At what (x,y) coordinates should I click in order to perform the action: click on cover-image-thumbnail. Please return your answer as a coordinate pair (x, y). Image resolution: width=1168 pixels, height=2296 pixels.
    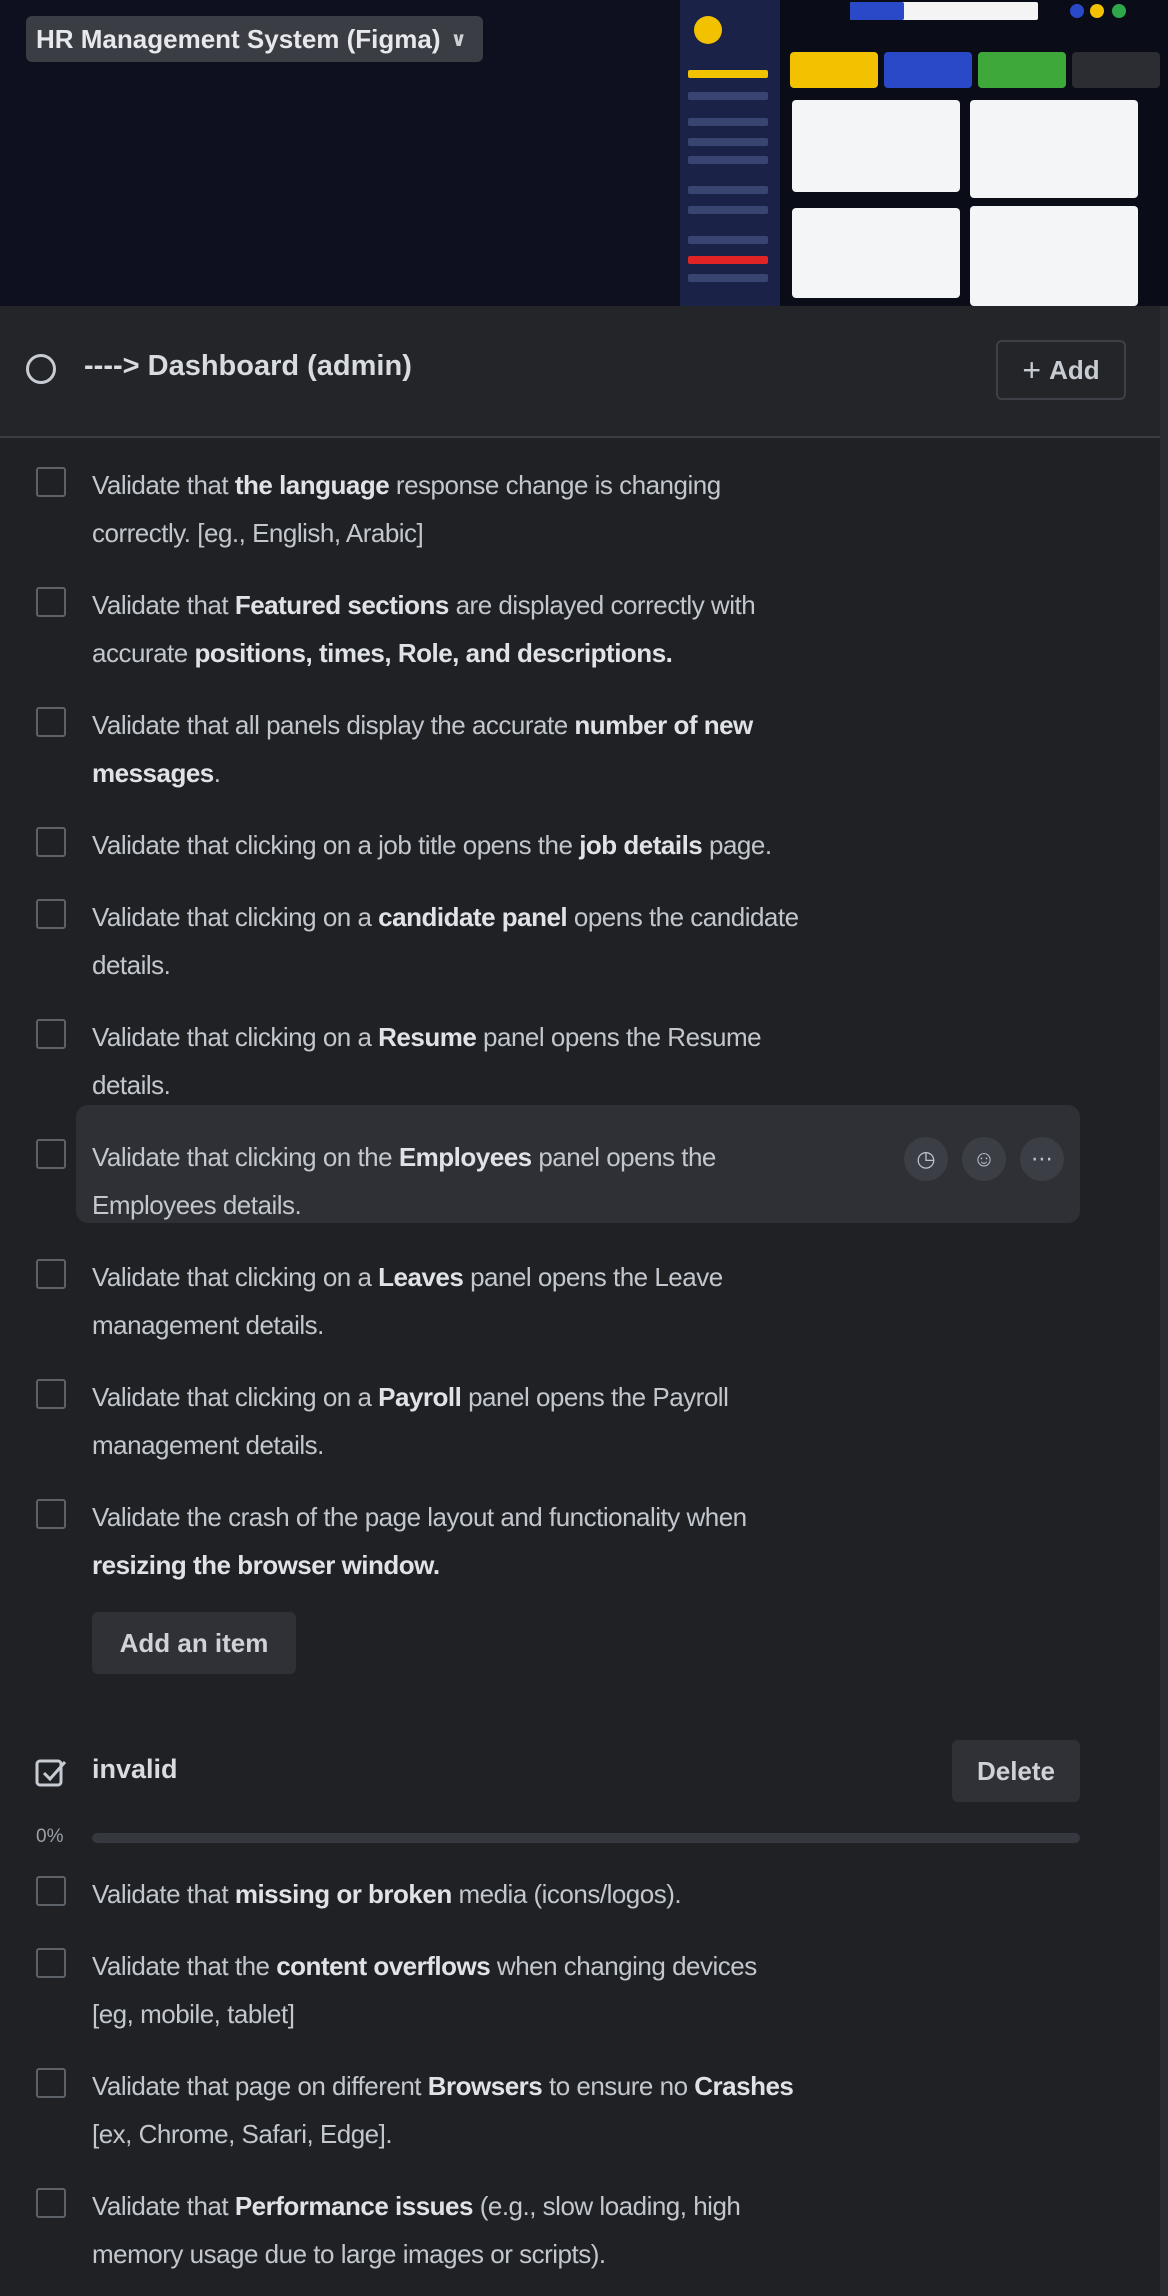
    Looking at the image, I should click on (924, 153).